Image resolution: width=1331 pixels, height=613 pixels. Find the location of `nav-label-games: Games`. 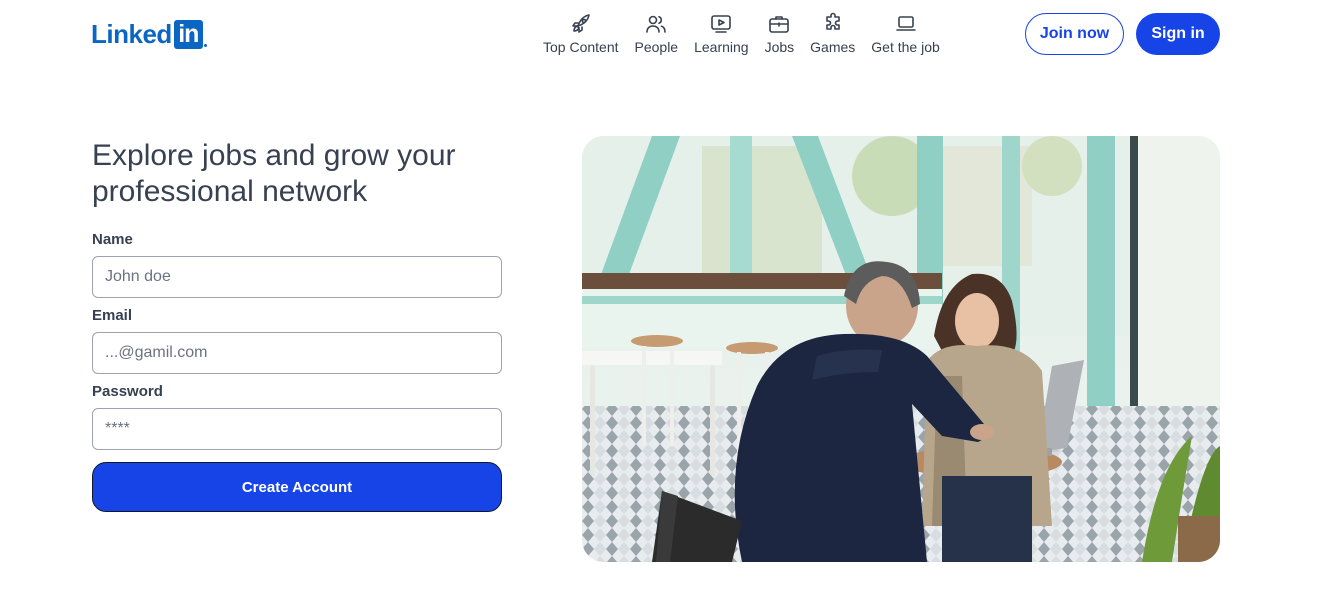

nav-label-games: Games is located at coordinates (833, 47).